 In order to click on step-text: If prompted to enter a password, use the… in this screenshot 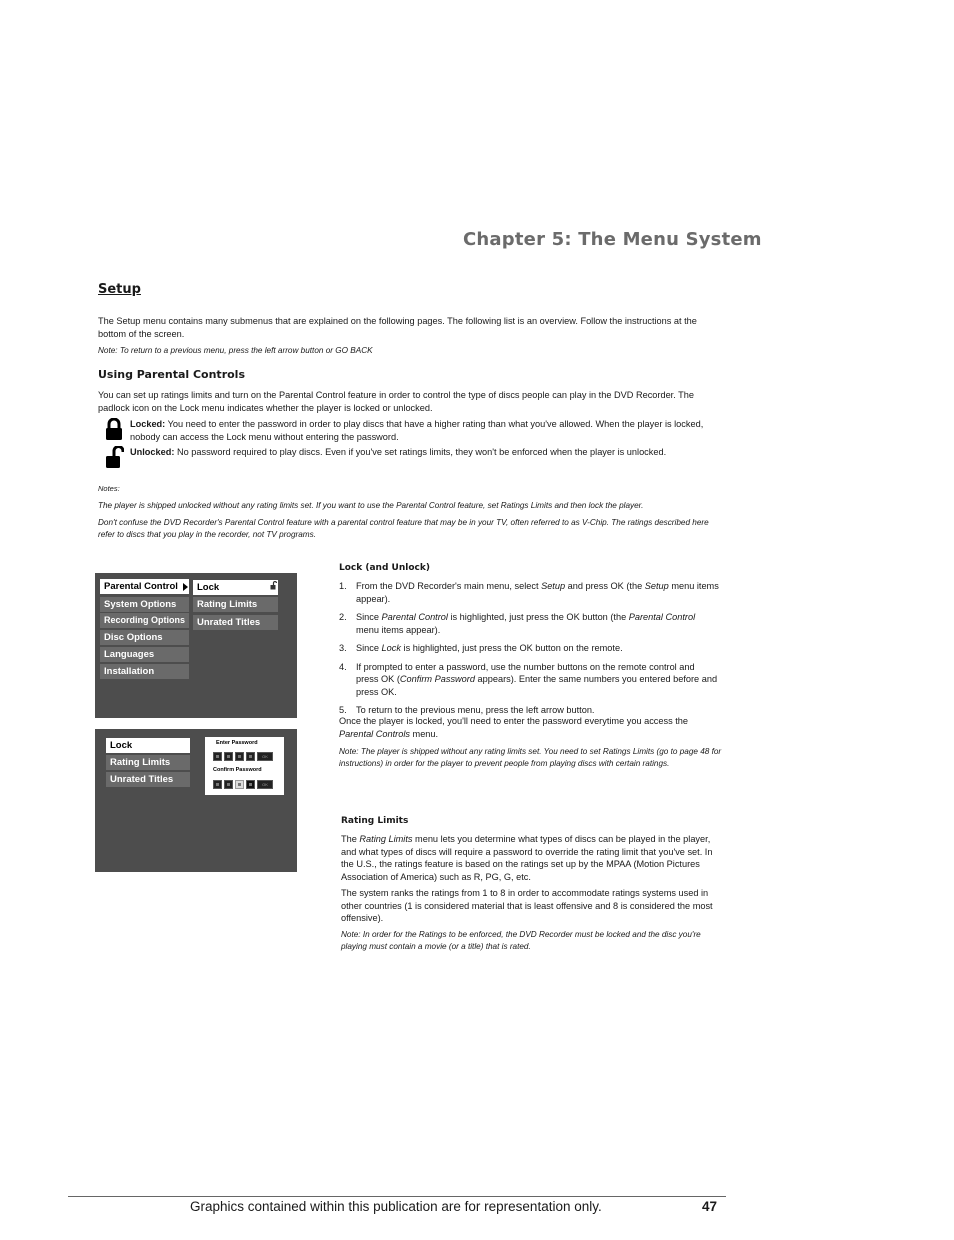, I will do `click(537, 679)`.